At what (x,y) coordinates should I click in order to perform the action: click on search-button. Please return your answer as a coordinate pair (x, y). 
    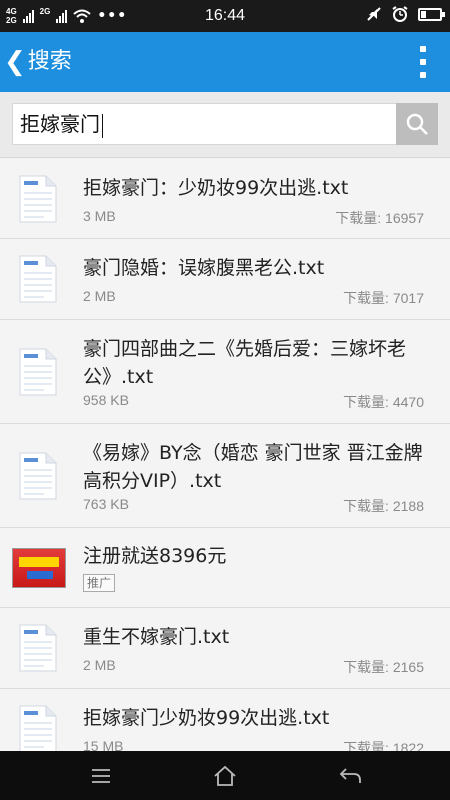
    Looking at the image, I should click on (417, 124).